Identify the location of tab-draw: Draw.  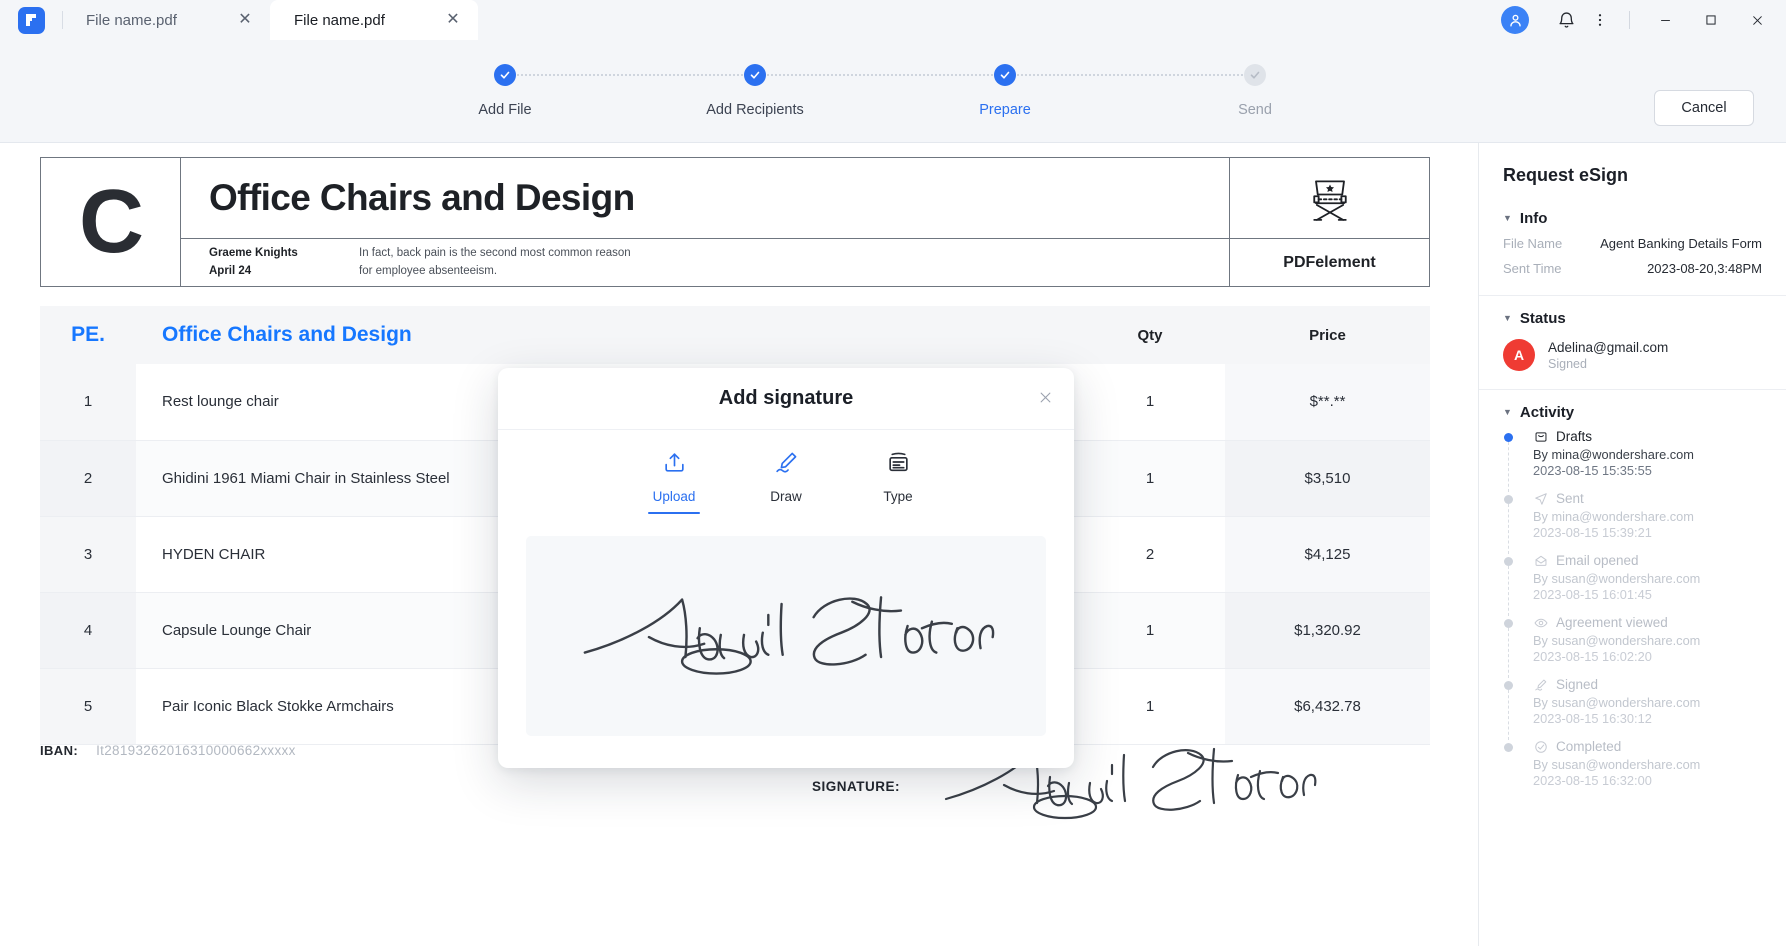
(786, 482).